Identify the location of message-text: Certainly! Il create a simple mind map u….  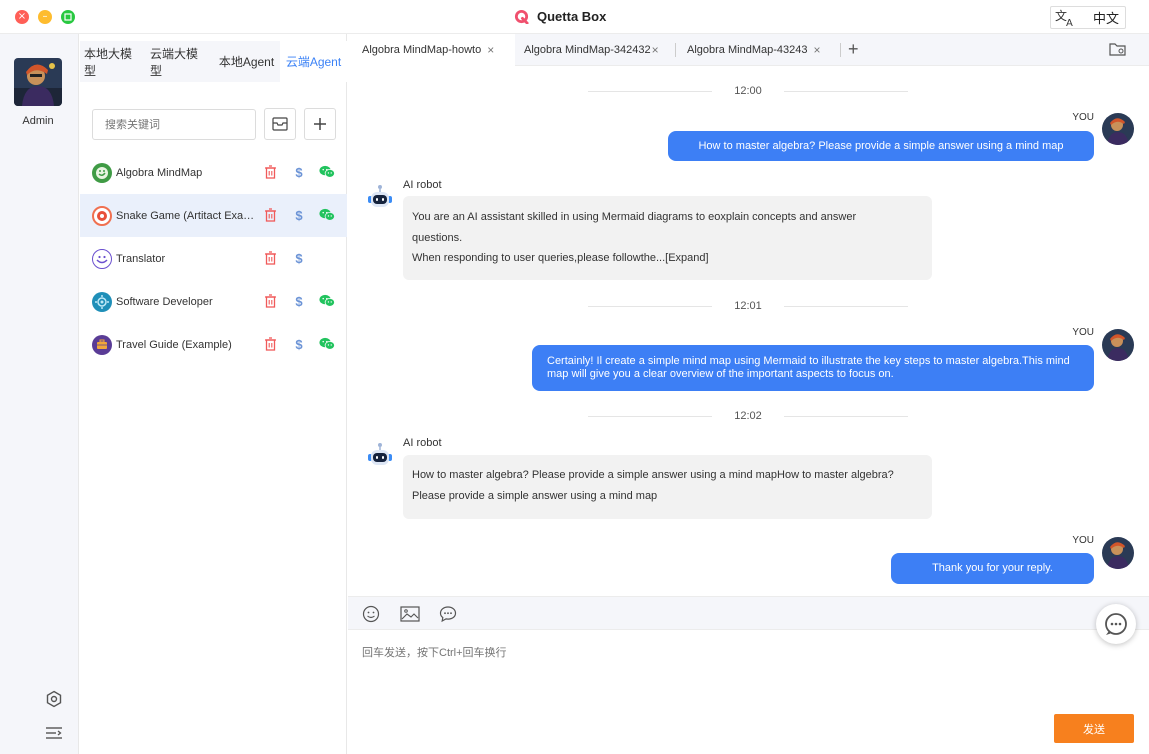
(808, 367).